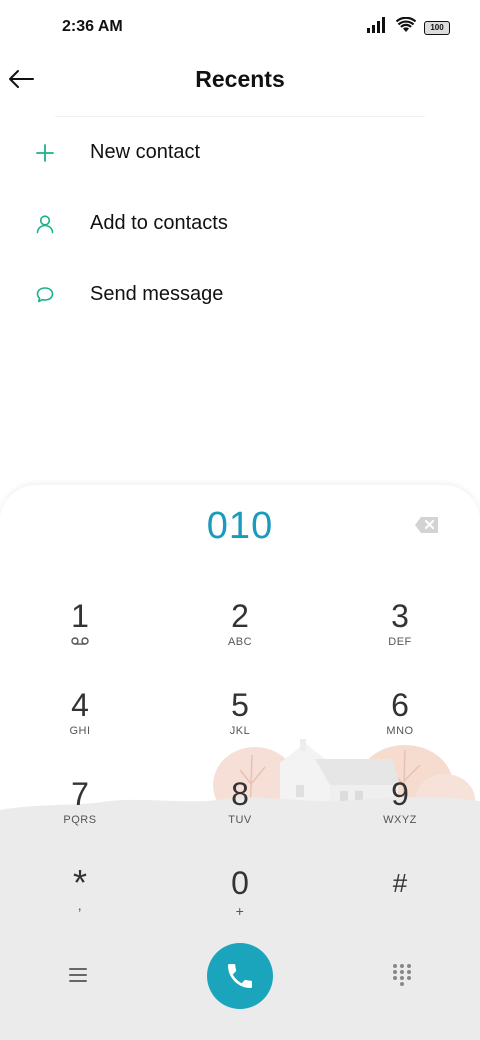 This screenshot has width=480, height=1040. What do you see at coordinates (80, 794) in the screenshot?
I see `key-digit: 7` at bounding box center [80, 794].